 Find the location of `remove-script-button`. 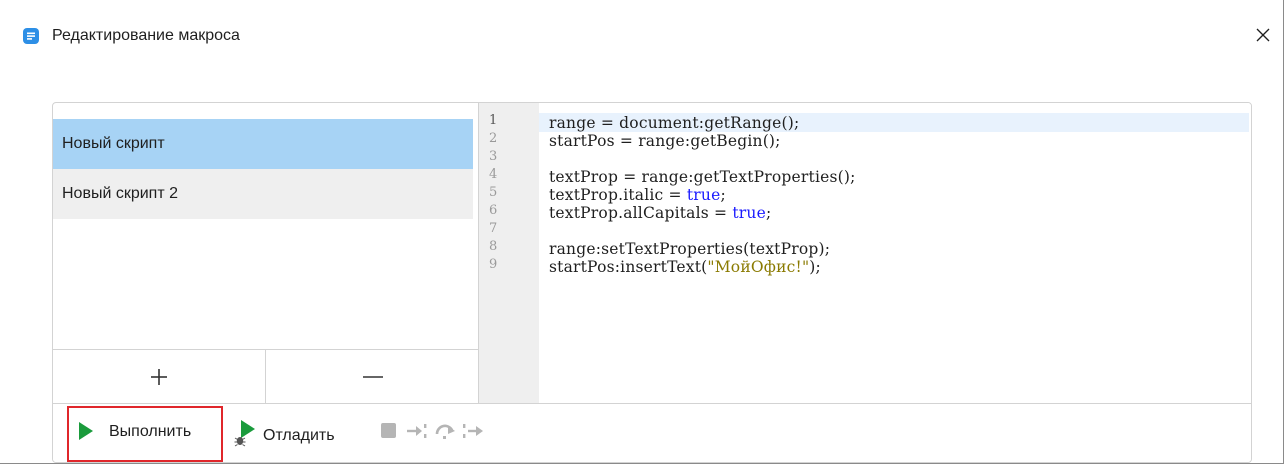

remove-script-button is located at coordinates (372, 376).